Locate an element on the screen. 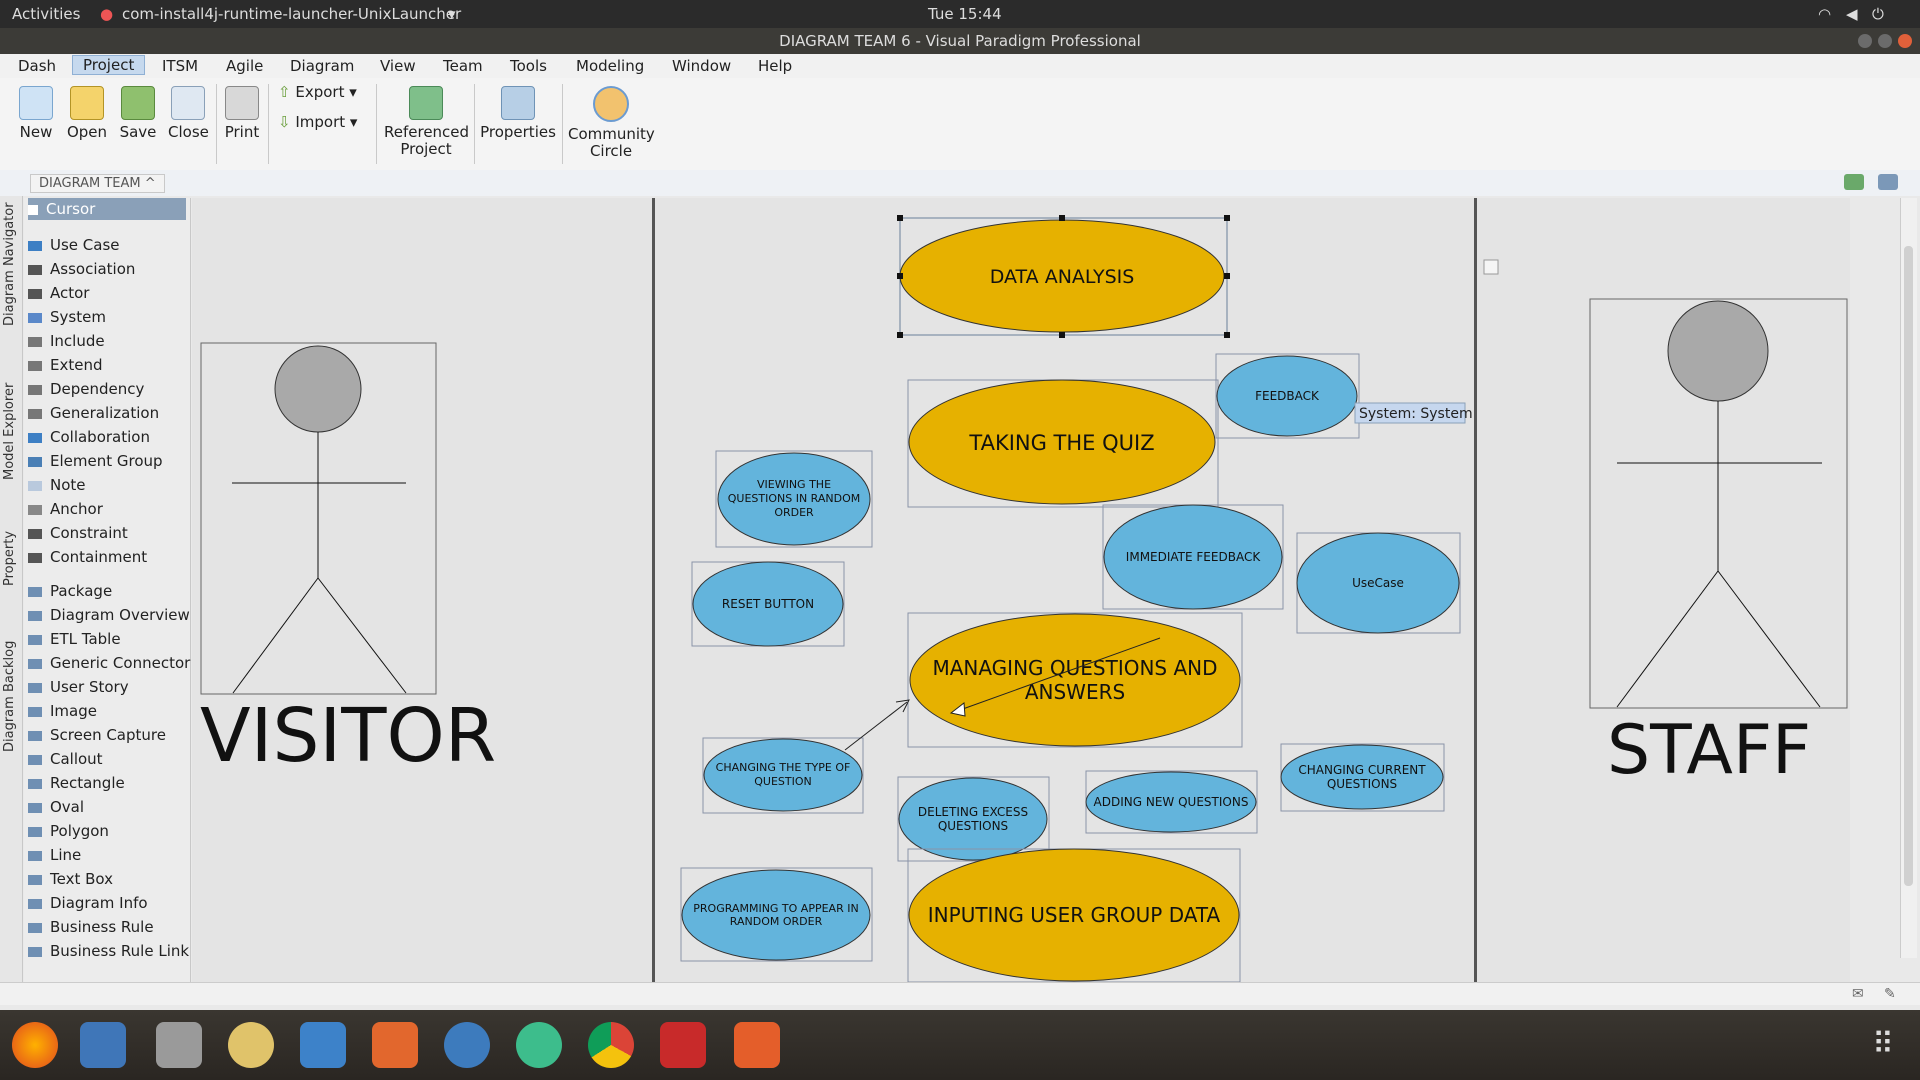 Image resolution: width=1920 pixels, height=1080 pixels. usecase-inputing-label: INPUTING USER GROUP DATA is located at coordinates (1074, 915).